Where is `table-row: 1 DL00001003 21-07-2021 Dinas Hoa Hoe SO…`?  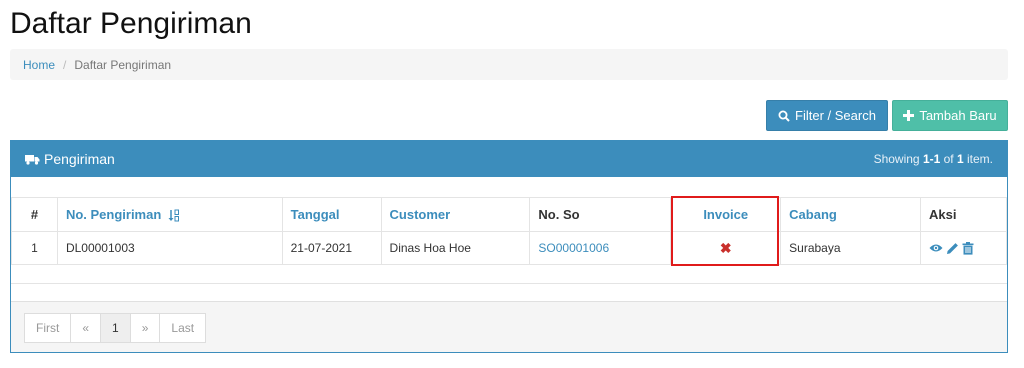 table-row: 1 DL00001003 21-07-2021 Dinas Hoa Hoe SO… is located at coordinates (509, 248).